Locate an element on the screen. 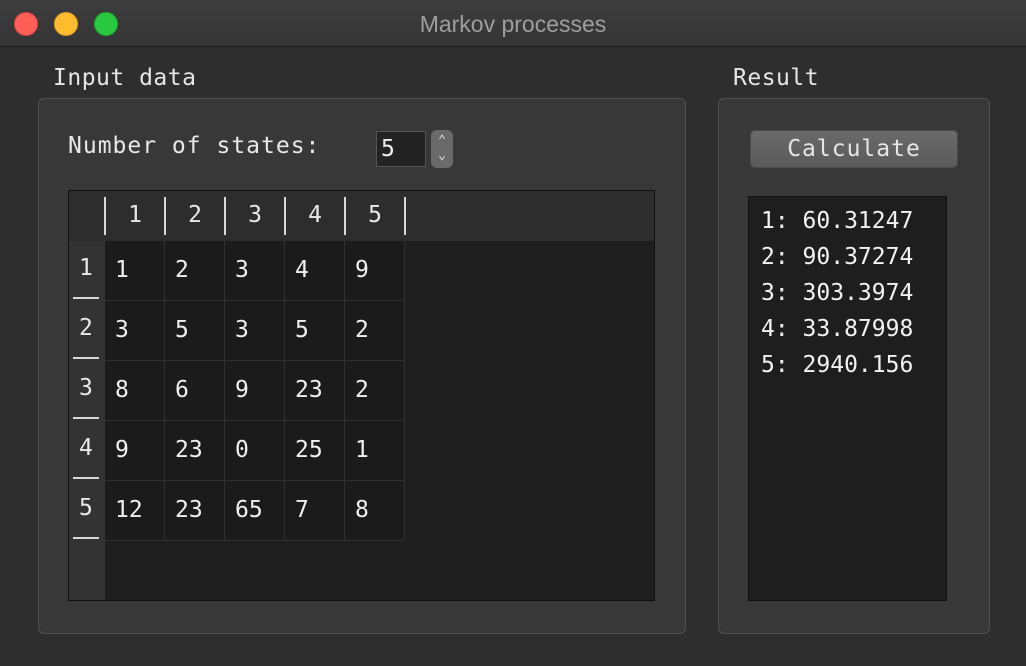  column-header: 5 is located at coordinates (375, 216).